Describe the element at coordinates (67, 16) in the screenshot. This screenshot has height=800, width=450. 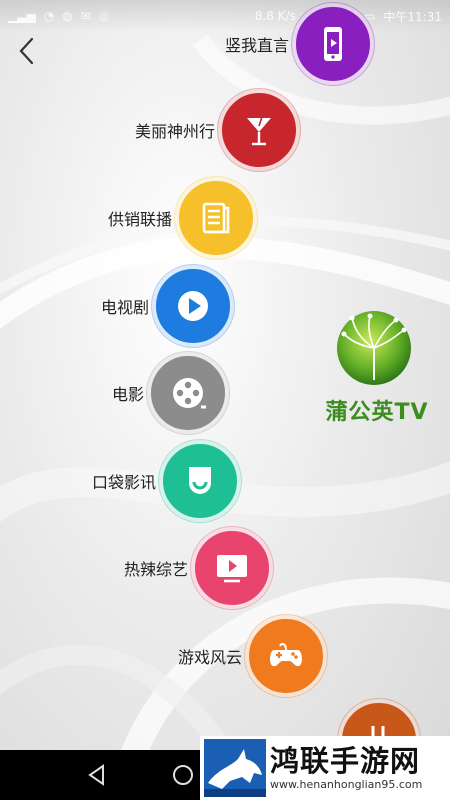
I see `qq-icon: ◍` at that location.